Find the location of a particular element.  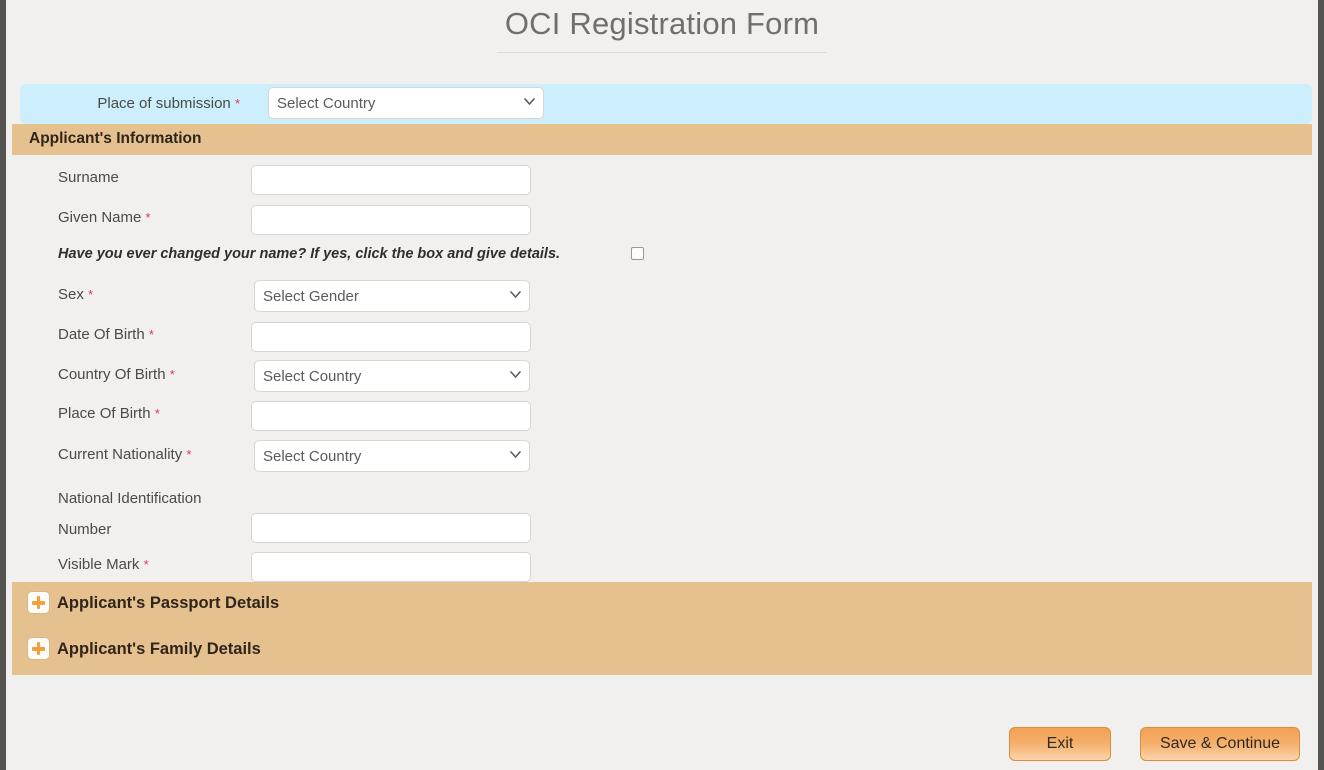

page-title-container: OCI Registration Form is located at coordinates (662, 28).